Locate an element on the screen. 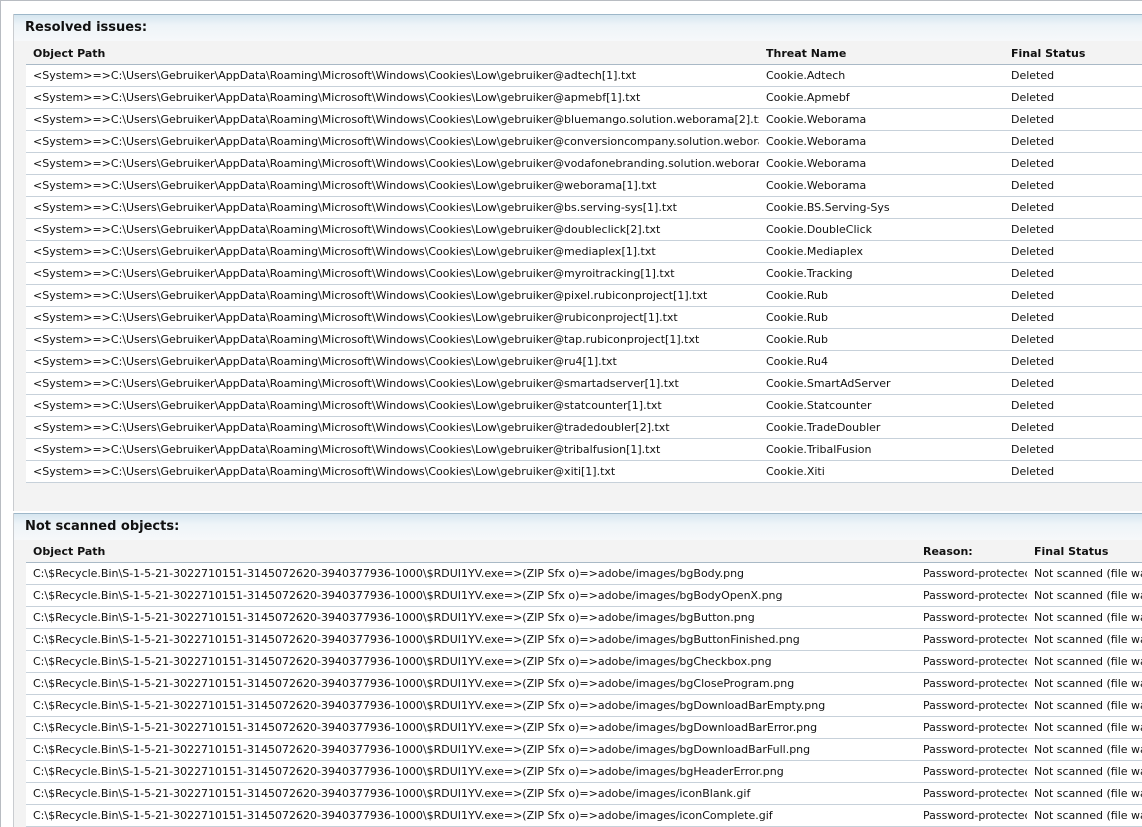  threat-name-cell: Cookie.BS.Serving-Sys is located at coordinates (881, 207).